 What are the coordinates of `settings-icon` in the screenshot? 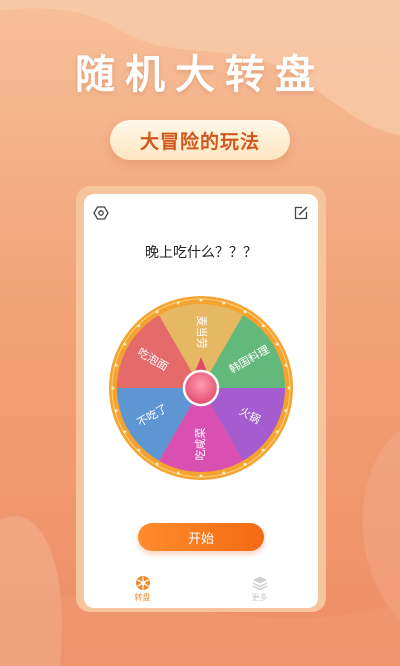 It's located at (101, 213).